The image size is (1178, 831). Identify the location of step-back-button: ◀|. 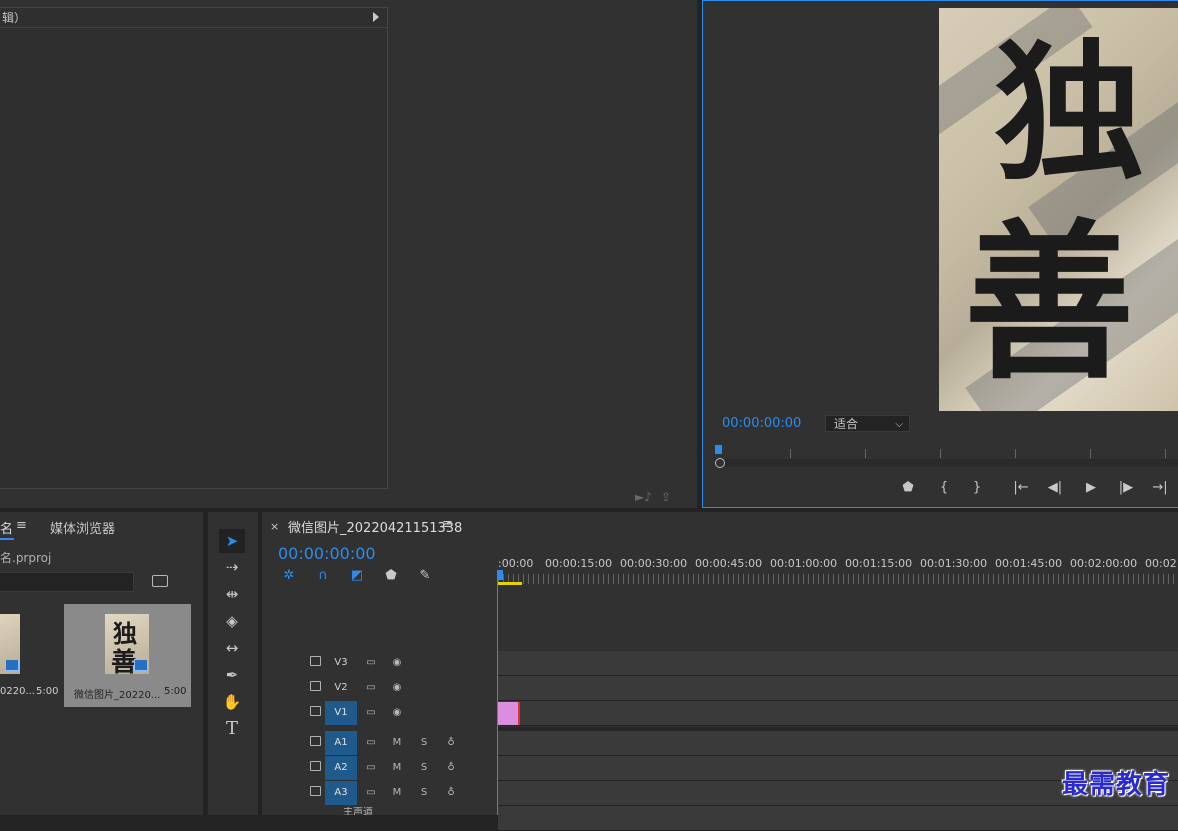
(1055, 488).